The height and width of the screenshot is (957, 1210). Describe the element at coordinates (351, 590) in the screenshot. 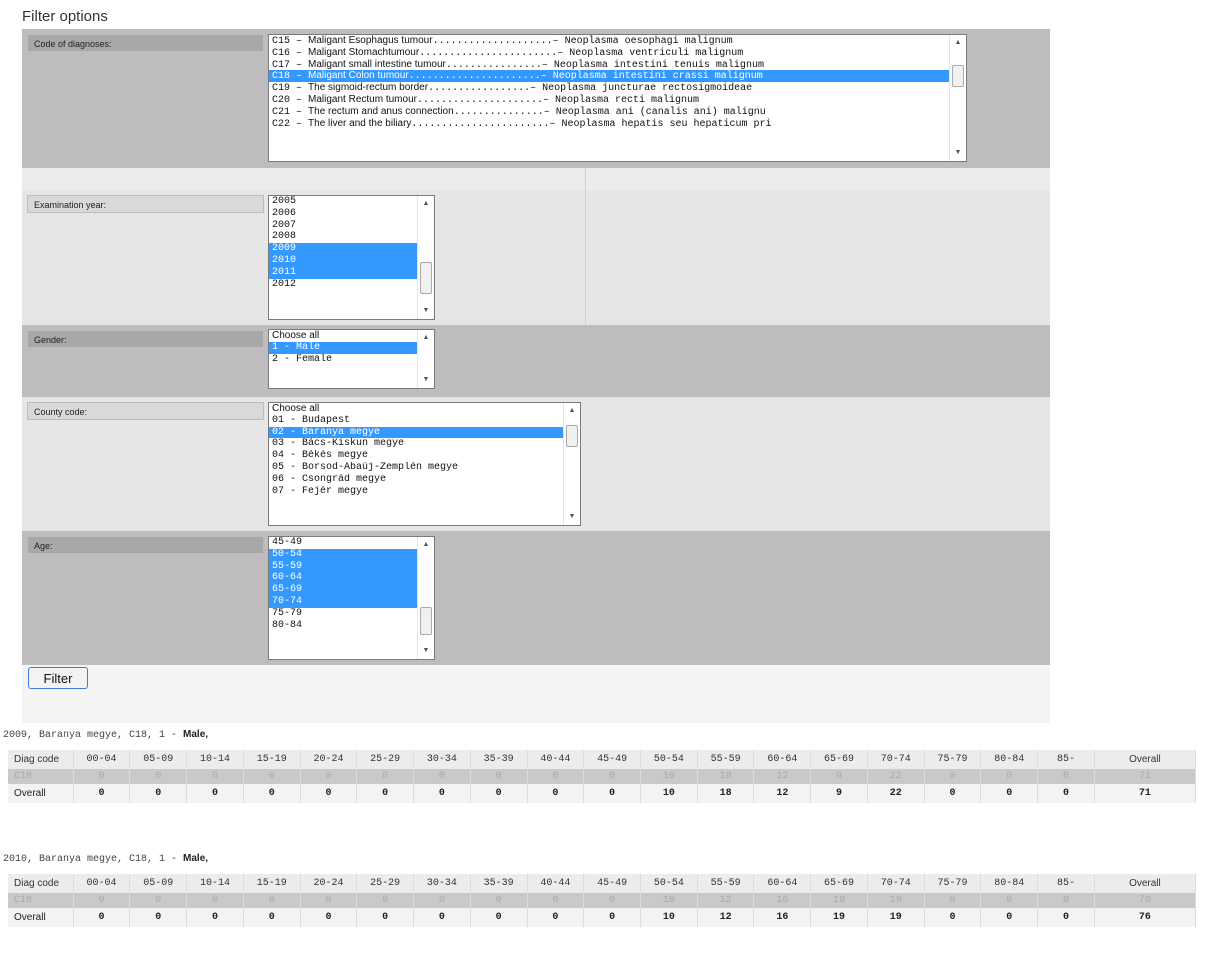

I see `age-option: 65-69` at that location.